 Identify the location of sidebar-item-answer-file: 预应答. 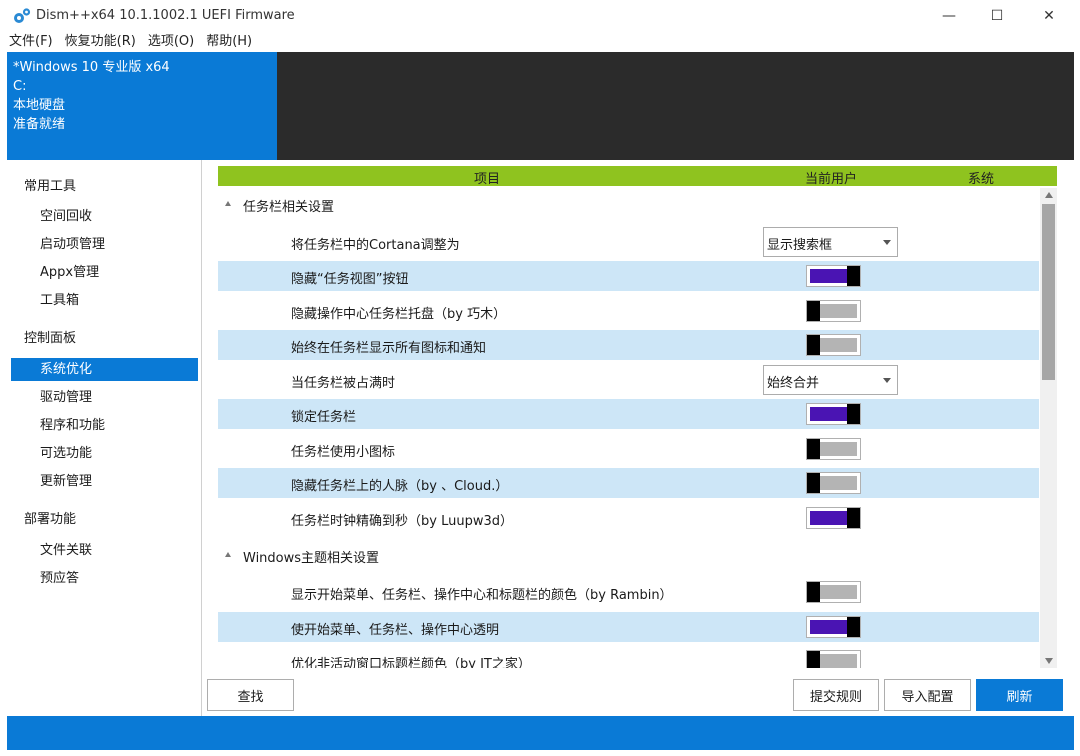
(104, 578).